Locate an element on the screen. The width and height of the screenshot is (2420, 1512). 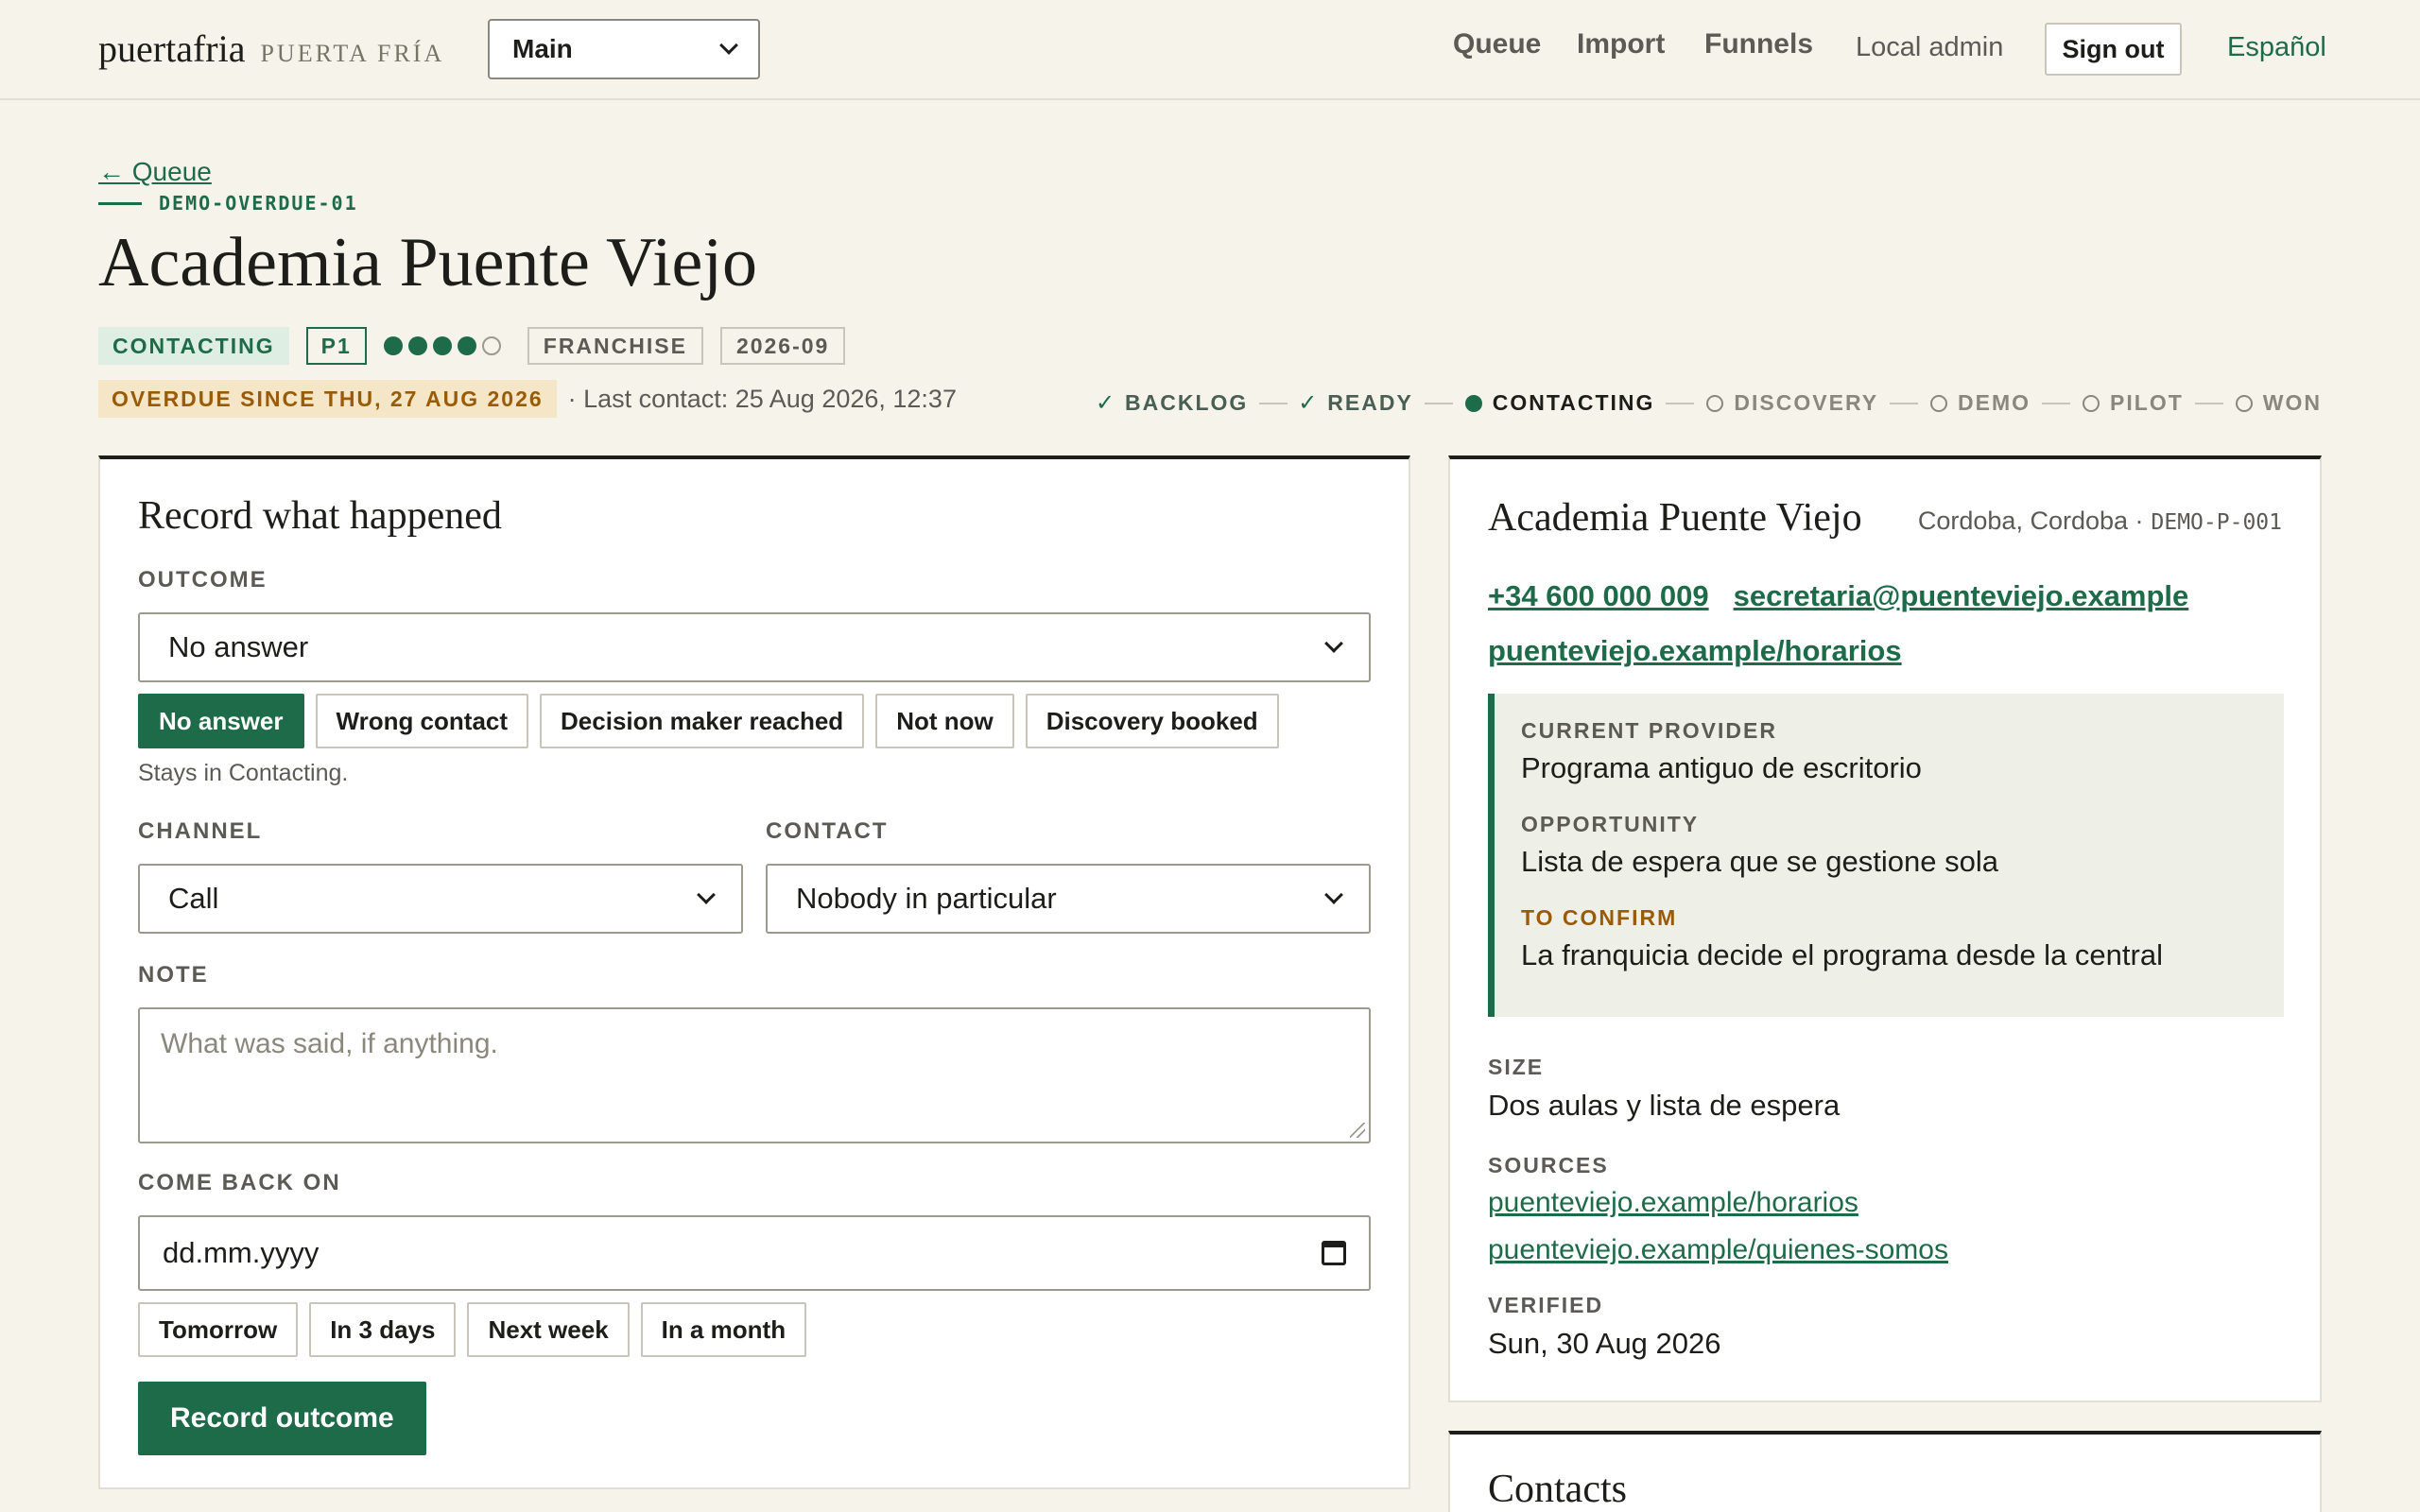
pipeline-stage-label: READY is located at coordinates (1370, 402).